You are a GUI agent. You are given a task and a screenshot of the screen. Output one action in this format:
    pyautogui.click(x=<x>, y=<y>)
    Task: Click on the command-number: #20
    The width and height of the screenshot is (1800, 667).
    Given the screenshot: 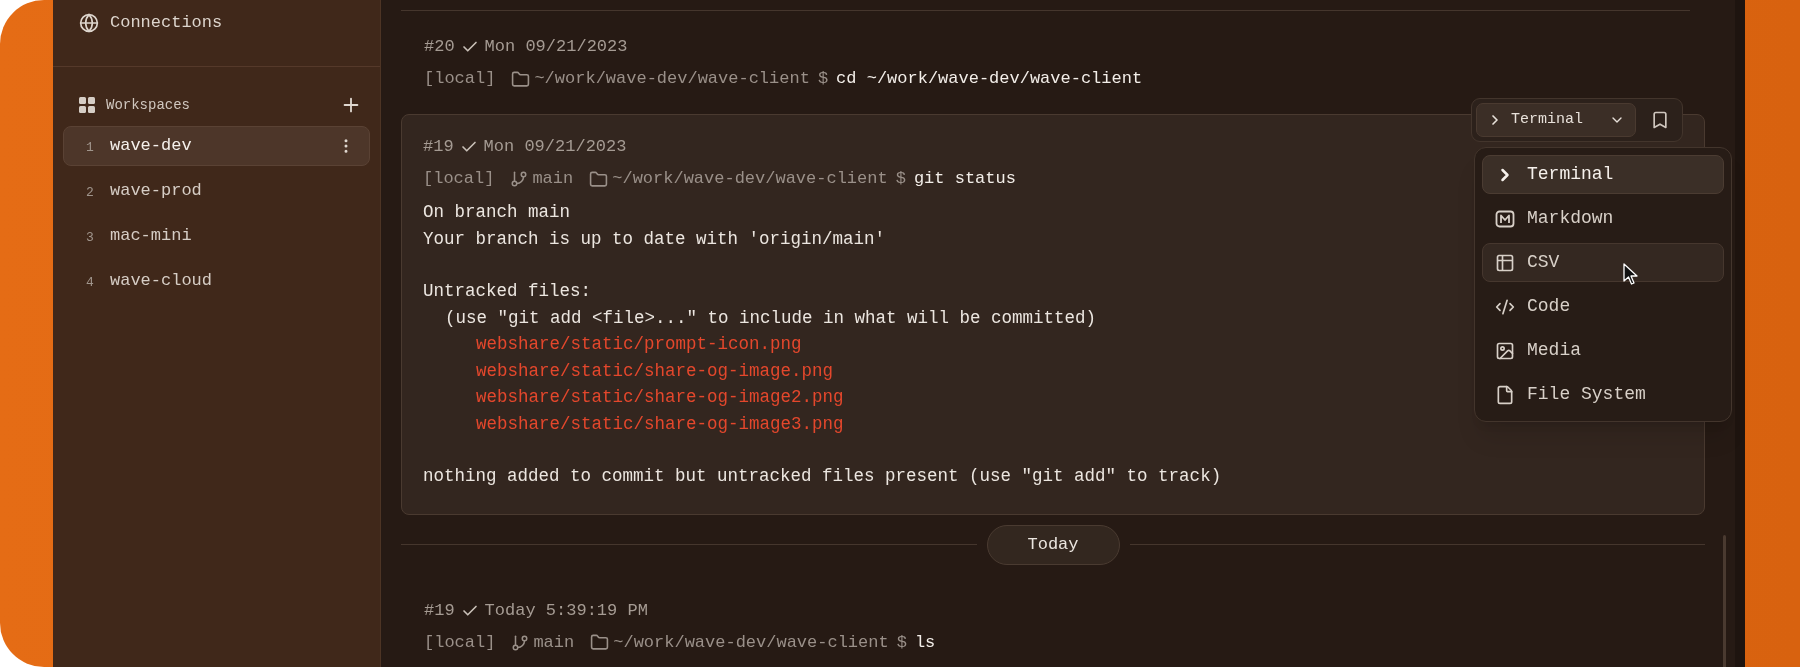 What is the action you would take?
    pyautogui.click(x=439, y=47)
    